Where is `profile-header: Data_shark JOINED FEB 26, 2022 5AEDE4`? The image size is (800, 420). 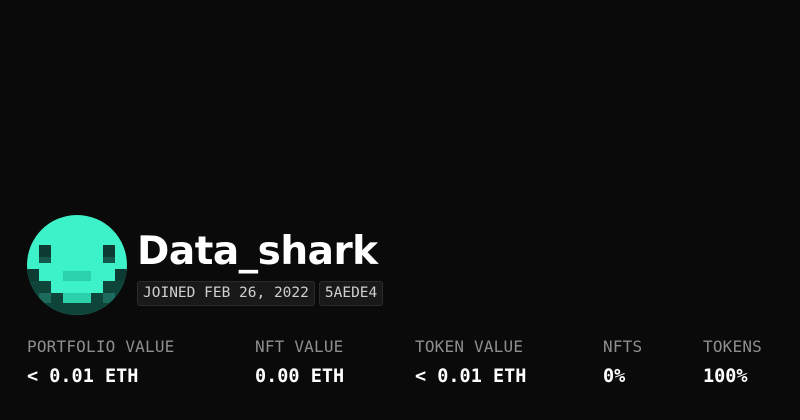
profile-header: Data_shark JOINED FEB 26, 2022 5AEDE4 is located at coordinates (205, 265).